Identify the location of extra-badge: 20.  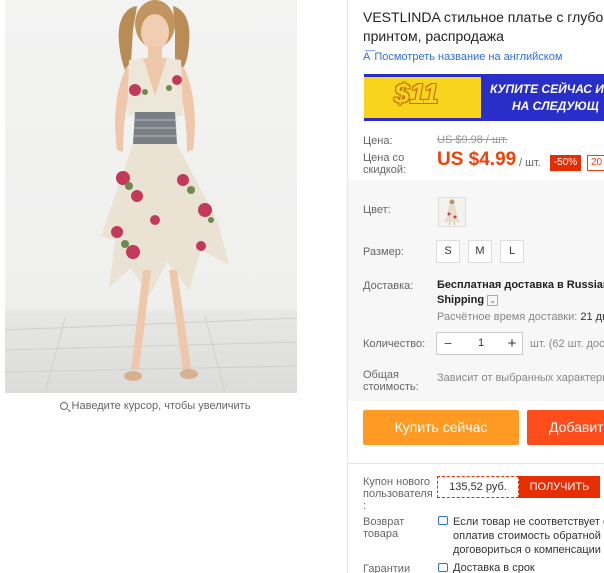
(595, 163).